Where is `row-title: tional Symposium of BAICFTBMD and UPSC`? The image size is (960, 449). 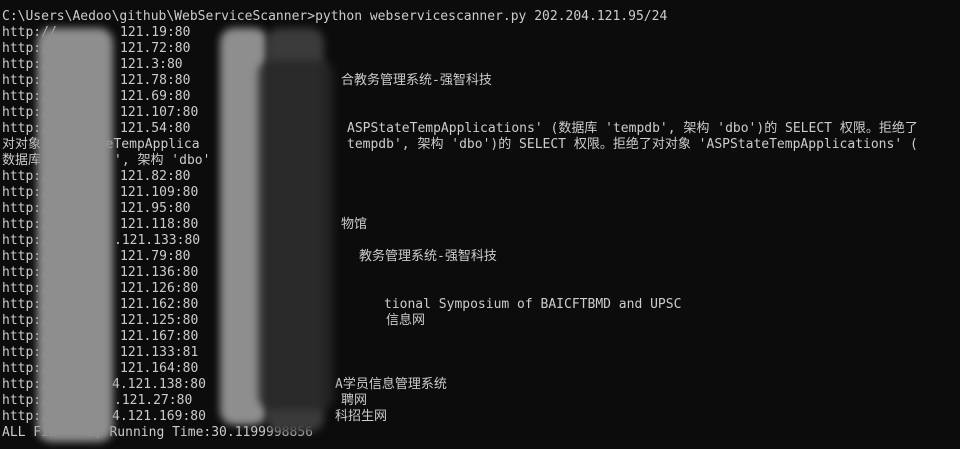
row-title: tional Symposium of BAICFTBMD and UPSC is located at coordinates (533, 304).